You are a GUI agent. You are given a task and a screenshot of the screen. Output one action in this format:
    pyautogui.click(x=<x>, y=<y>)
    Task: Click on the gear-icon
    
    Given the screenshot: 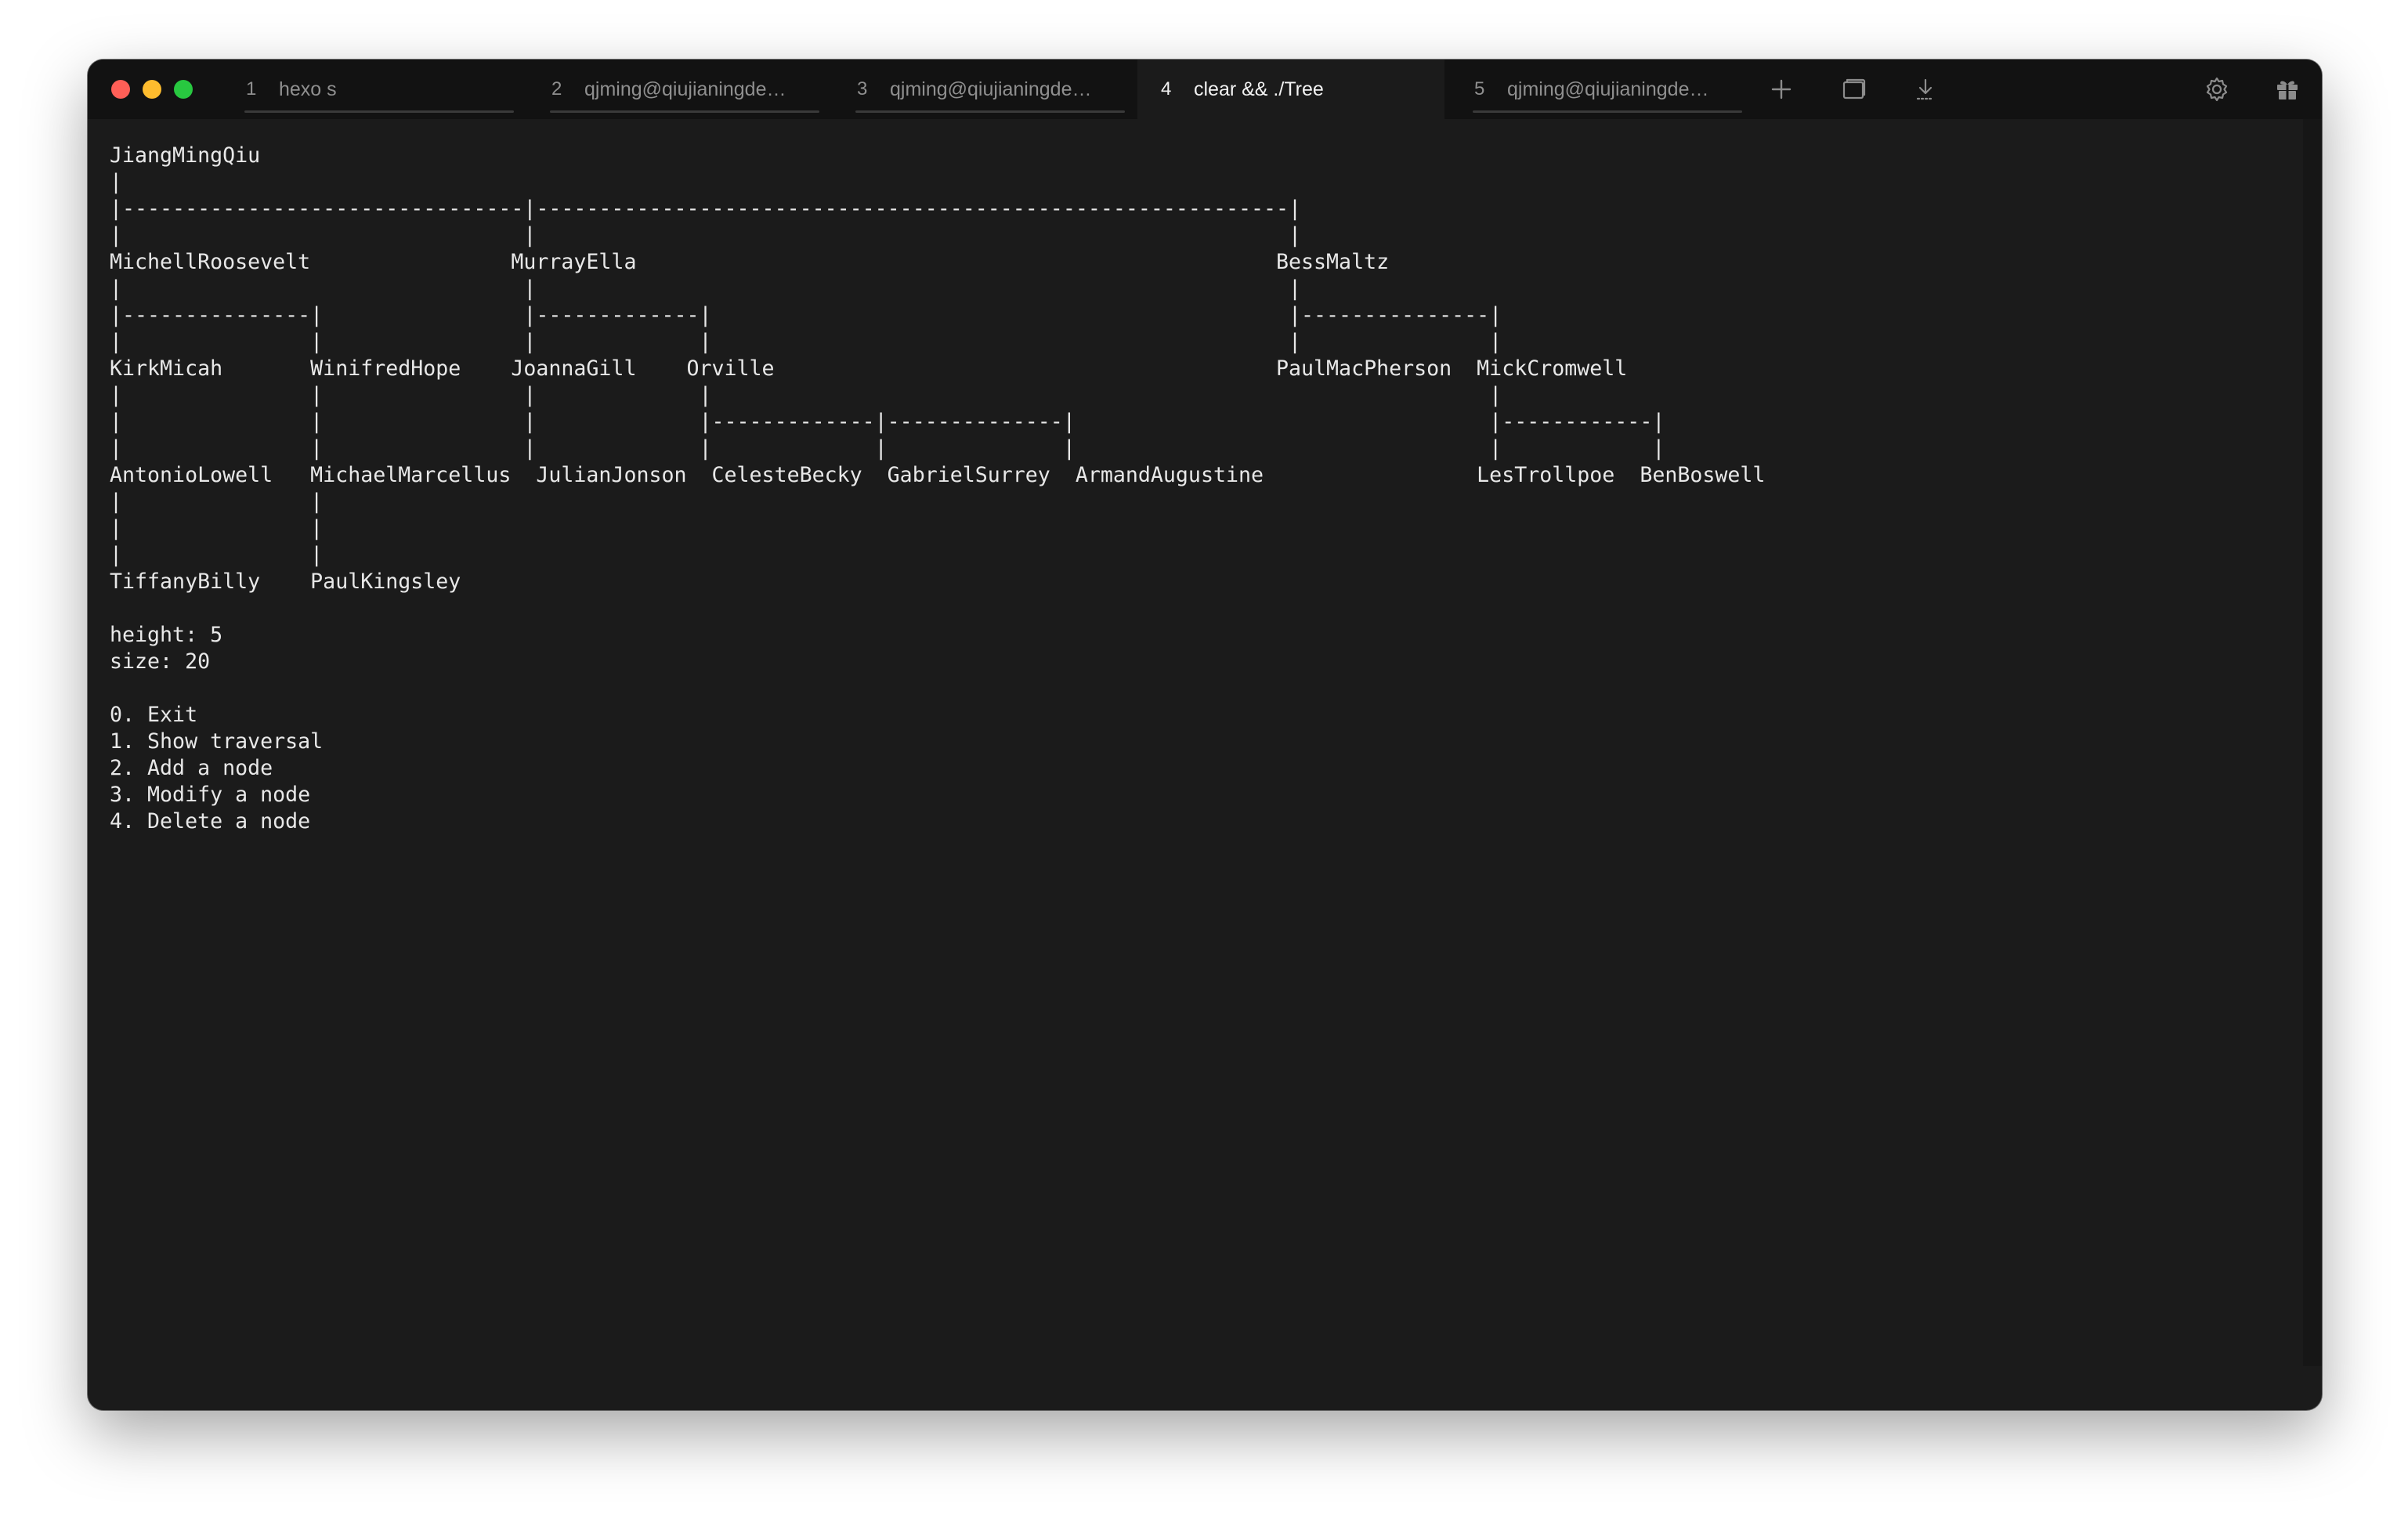 What is the action you would take?
    pyautogui.click(x=2217, y=89)
    